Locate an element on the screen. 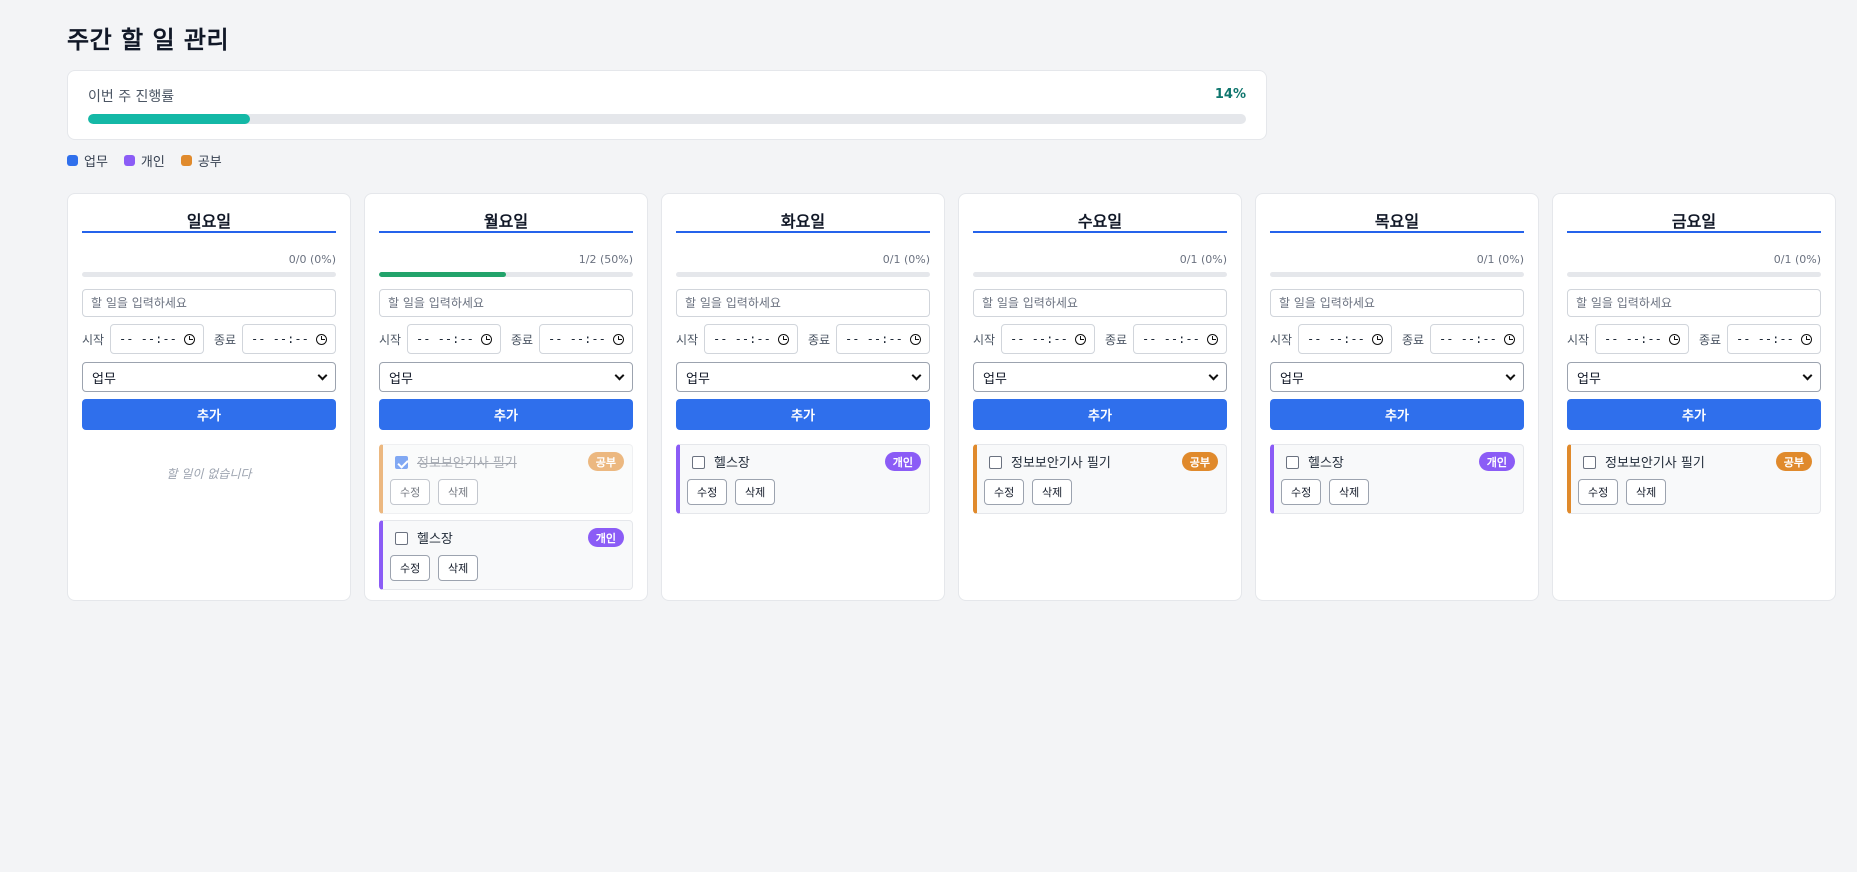 The width and height of the screenshot is (1857, 872). page-title: 주간 할 일 관리 is located at coordinates (148, 40).